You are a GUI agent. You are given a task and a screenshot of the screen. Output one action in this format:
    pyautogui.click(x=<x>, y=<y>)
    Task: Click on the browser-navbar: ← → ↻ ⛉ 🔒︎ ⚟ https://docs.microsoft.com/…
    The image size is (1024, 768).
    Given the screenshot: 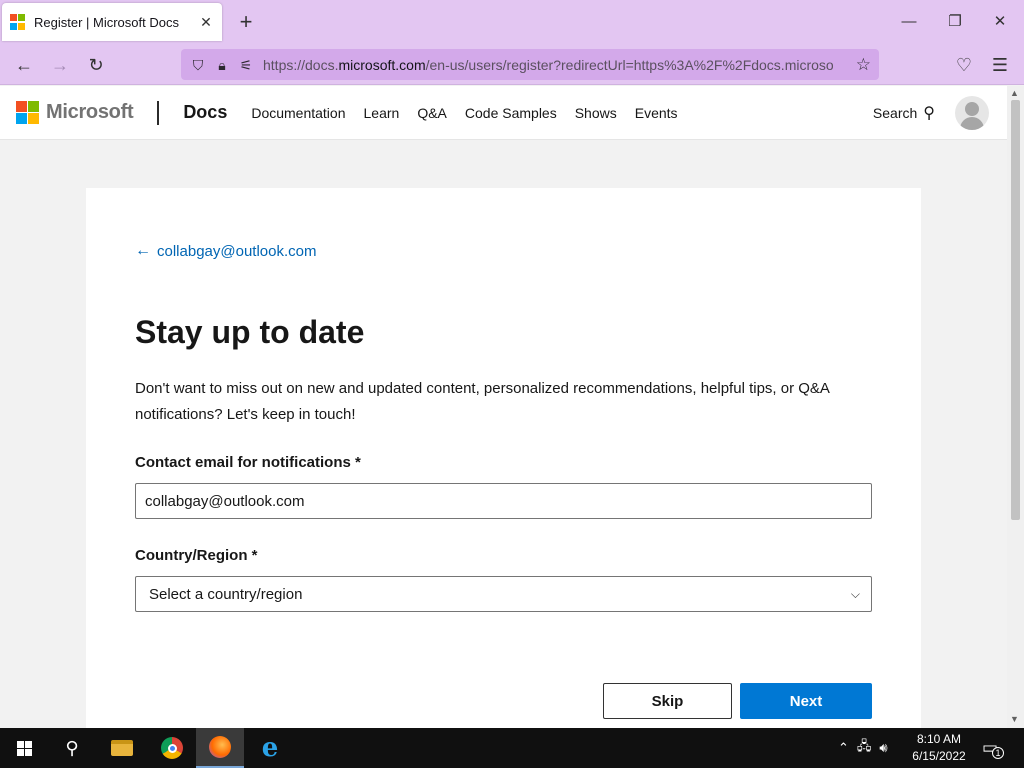 What is the action you would take?
    pyautogui.click(x=512, y=64)
    